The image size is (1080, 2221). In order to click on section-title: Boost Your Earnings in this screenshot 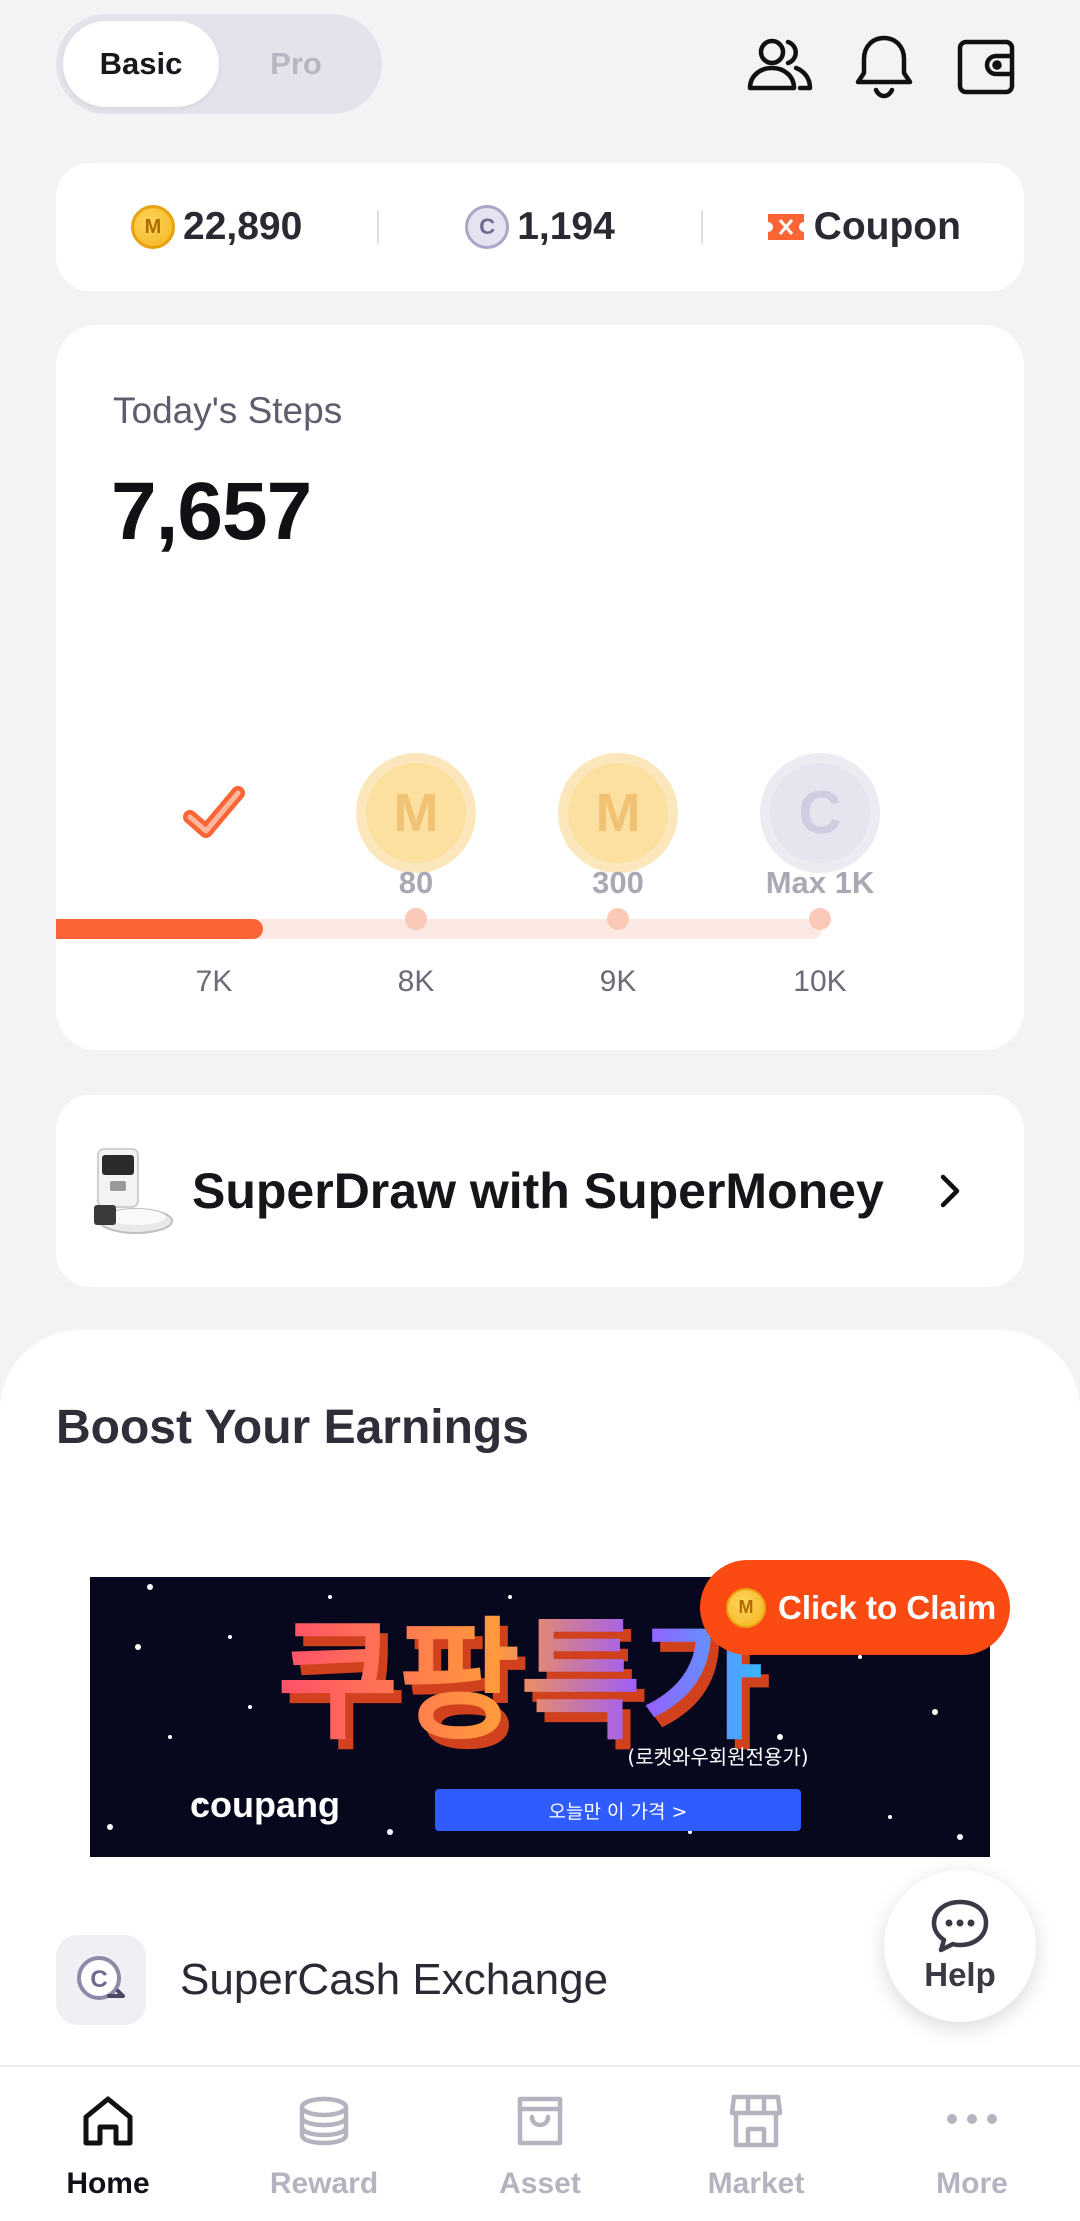, I will do `click(292, 1427)`.